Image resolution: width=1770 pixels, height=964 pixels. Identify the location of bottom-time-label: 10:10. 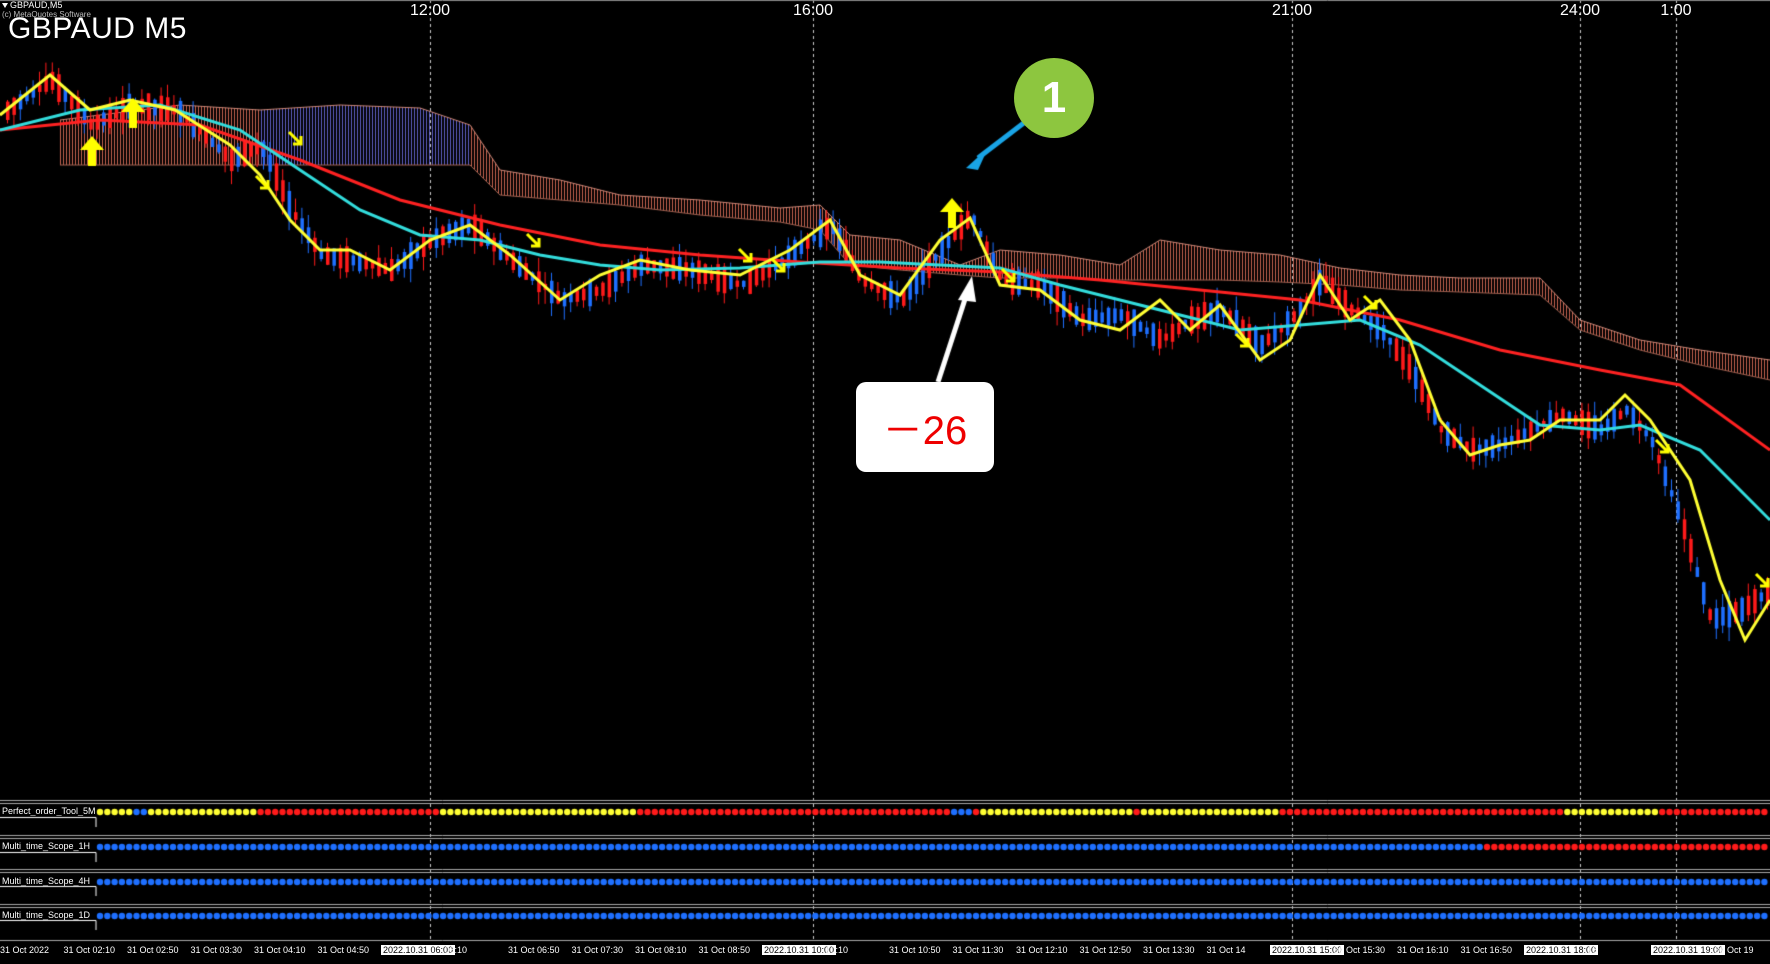
(837, 950).